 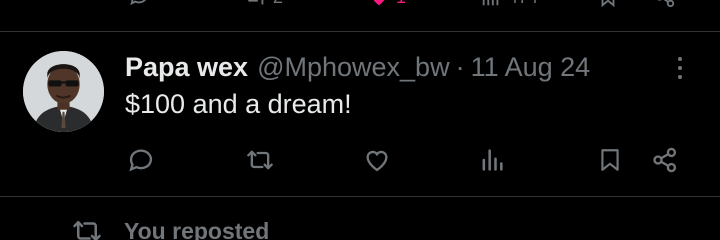 What do you see at coordinates (238, 104) in the screenshot?
I see `tweet-text: $100 and a dream!` at bounding box center [238, 104].